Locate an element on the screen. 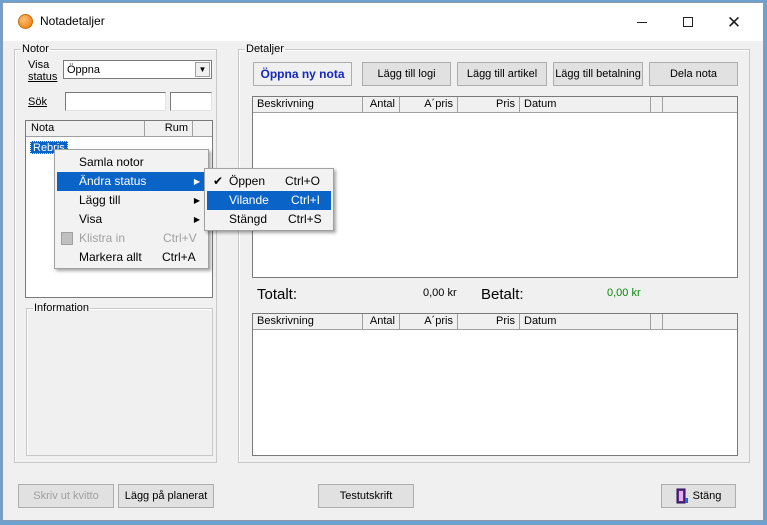  menu-item-markera-allt: Markera allt Ctrl+A is located at coordinates (131, 257).